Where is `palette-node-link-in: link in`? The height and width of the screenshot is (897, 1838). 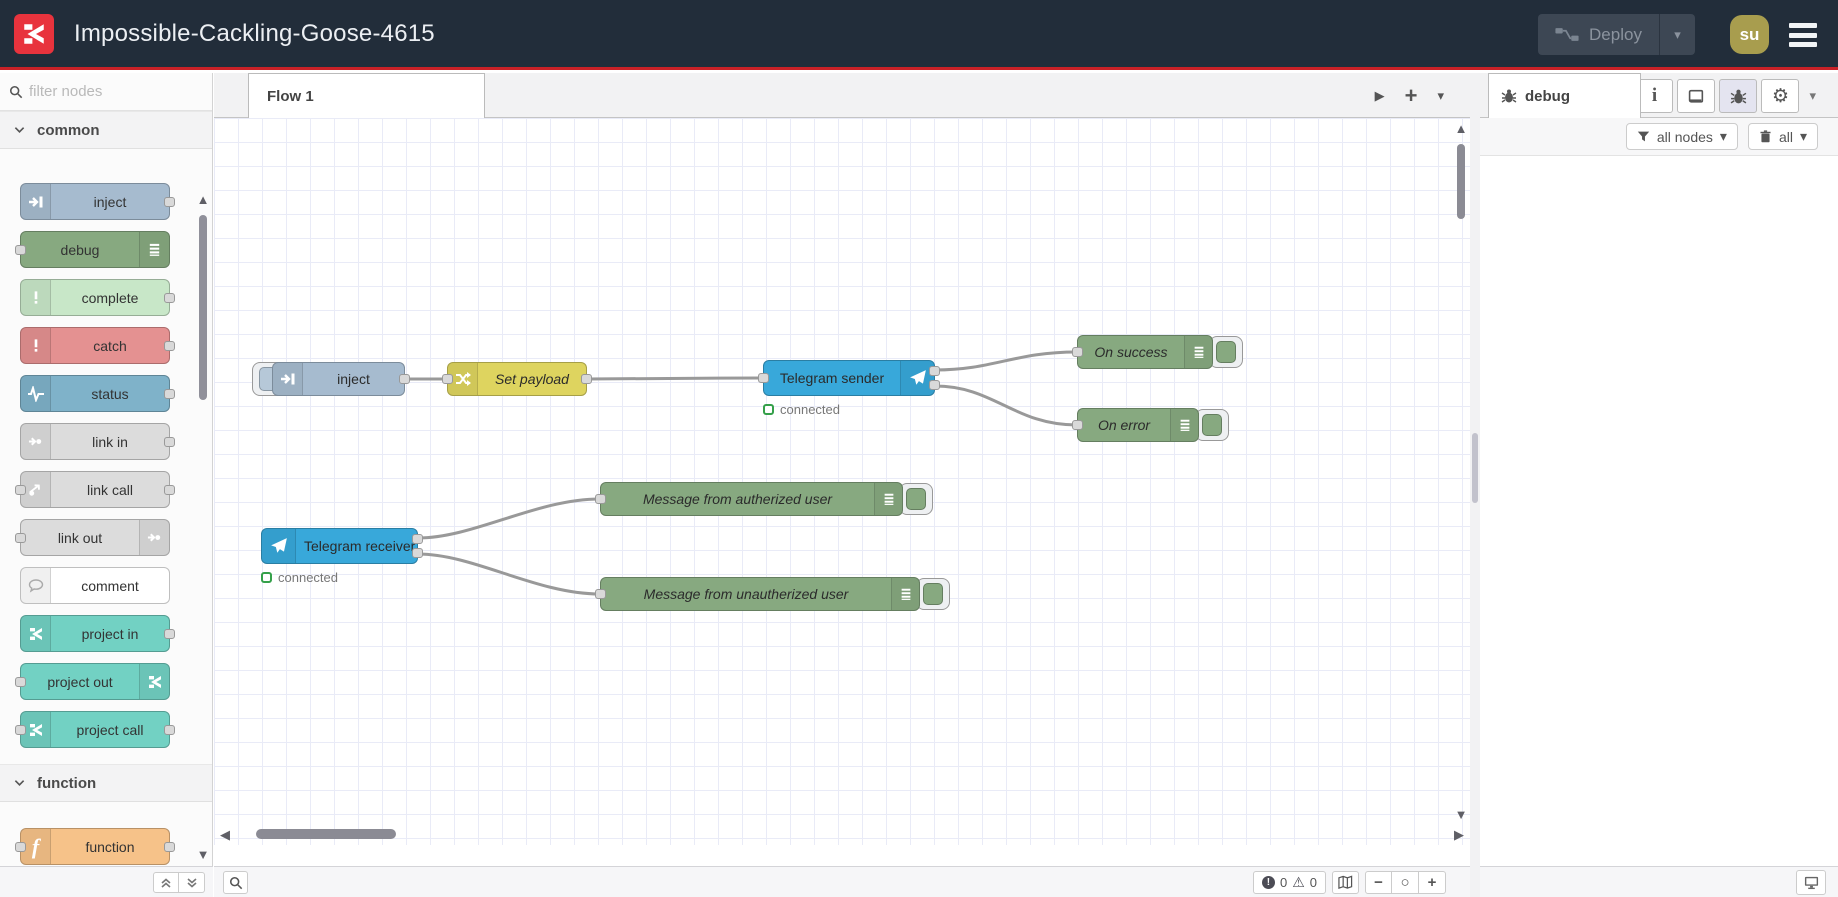
palette-node-link-in: link in is located at coordinates (97, 441).